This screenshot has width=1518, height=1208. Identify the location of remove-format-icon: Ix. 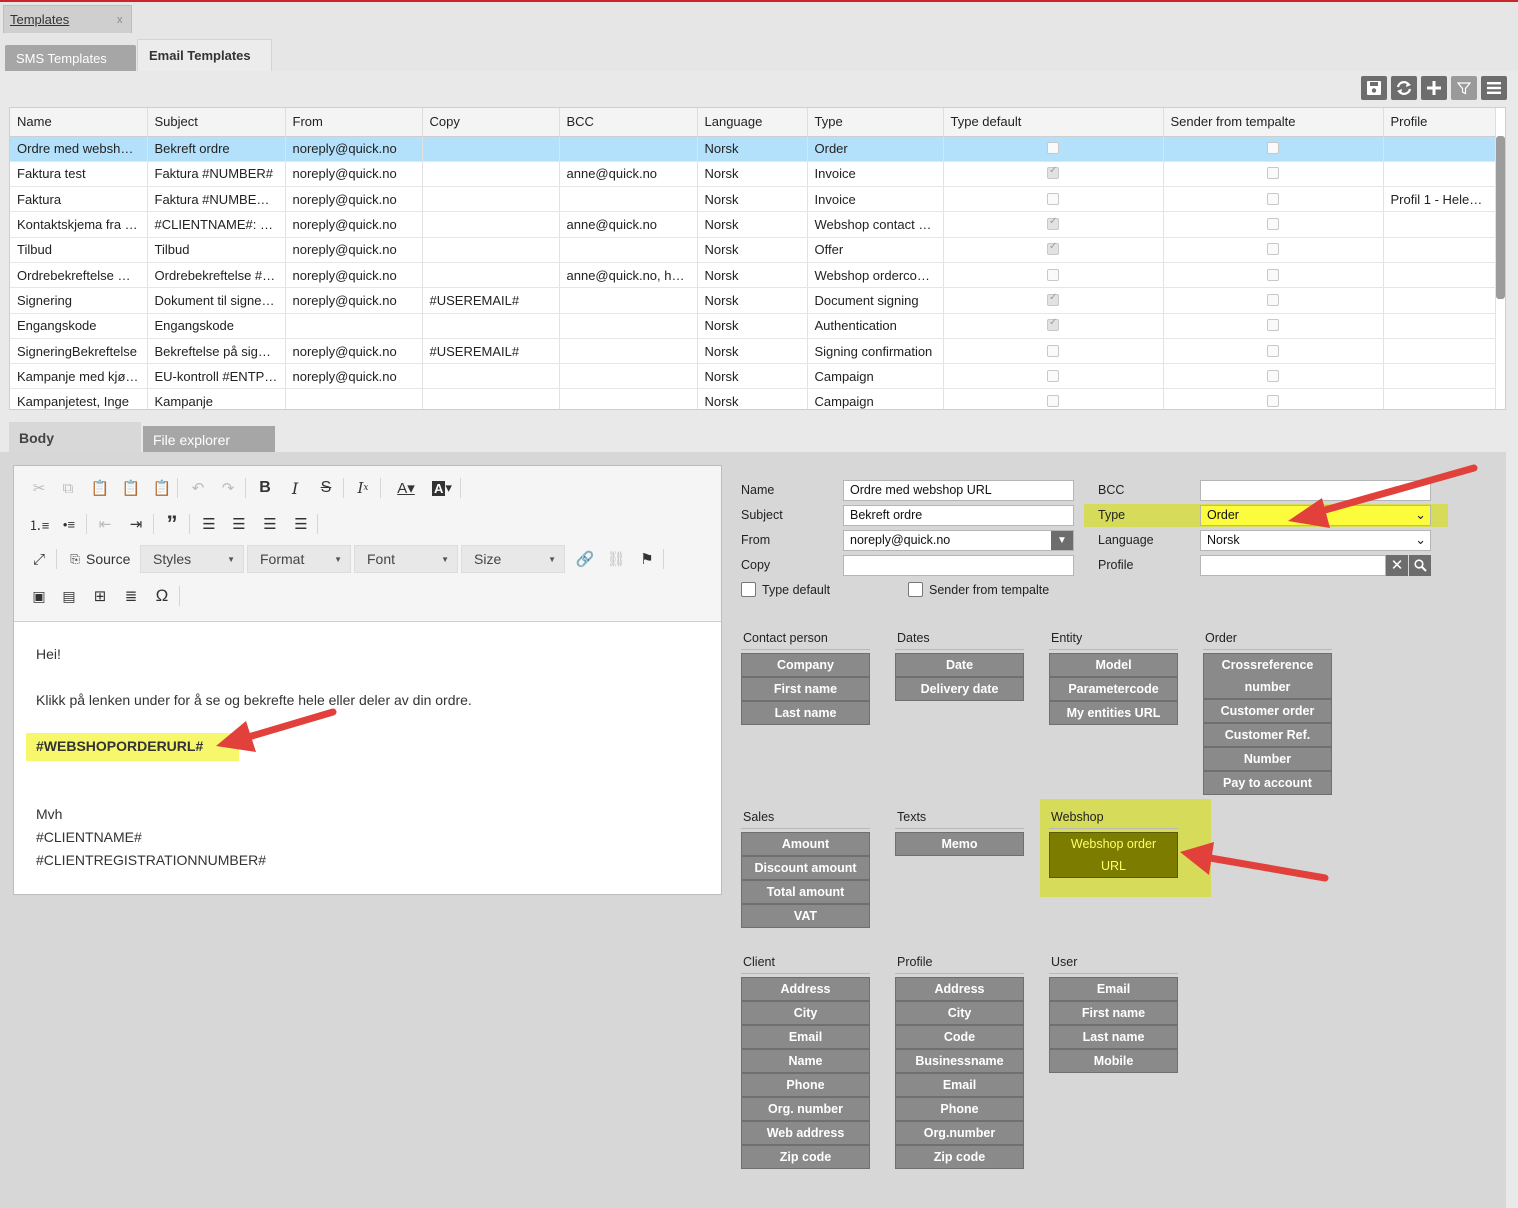
(363, 488).